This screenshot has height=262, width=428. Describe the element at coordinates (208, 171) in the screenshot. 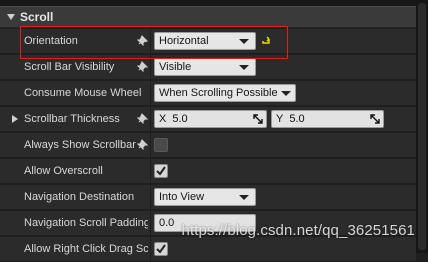

I see `property-row-allow-overscroll: Allow Overscroll` at that location.